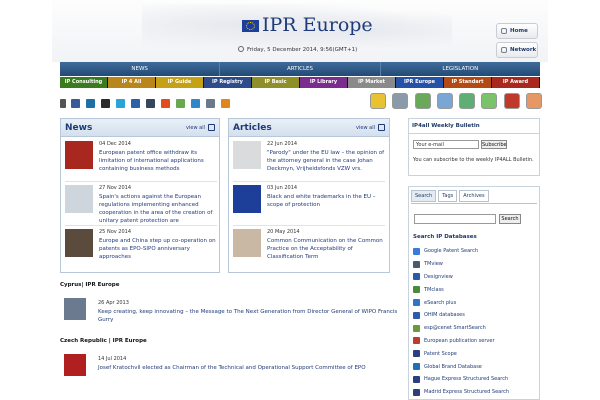  What do you see at coordinates (474, 196) in the screenshot?
I see `tab-archives: Archives` at bounding box center [474, 196].